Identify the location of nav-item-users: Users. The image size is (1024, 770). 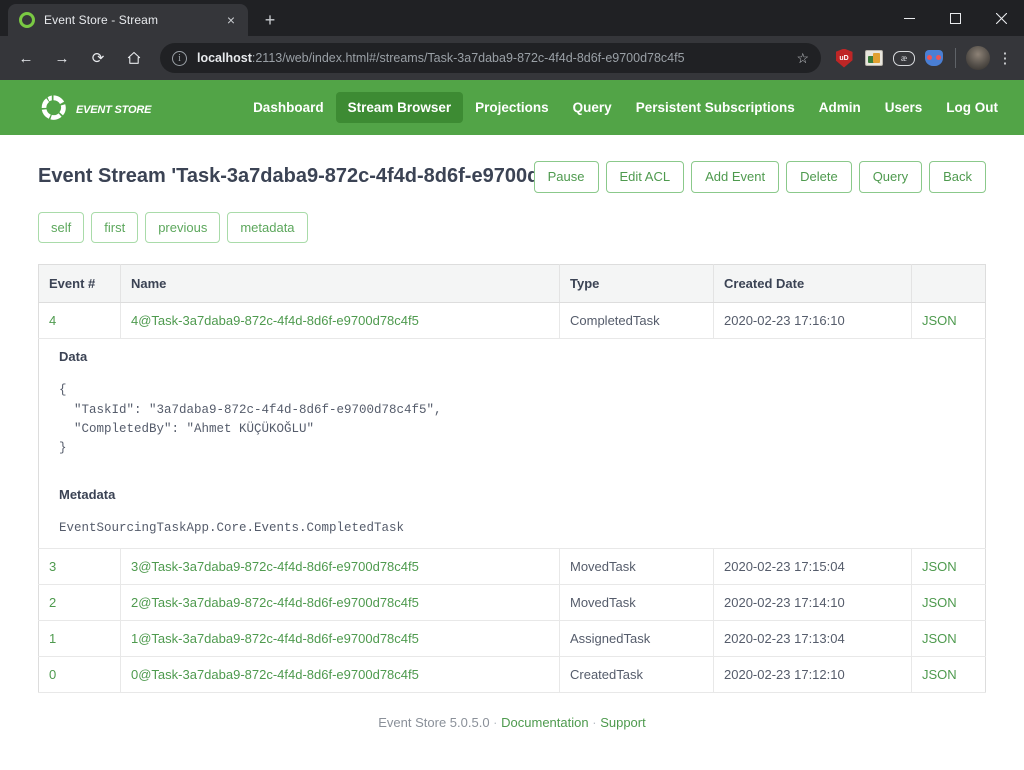
(904, 107).